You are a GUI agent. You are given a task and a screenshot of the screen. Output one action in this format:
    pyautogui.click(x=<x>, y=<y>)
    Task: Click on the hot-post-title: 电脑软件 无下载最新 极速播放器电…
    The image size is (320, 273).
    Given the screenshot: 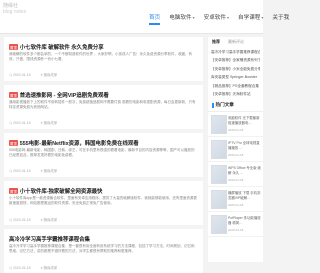 What is the action you would take?
    pyautogui.click(x=245, y=120)
    